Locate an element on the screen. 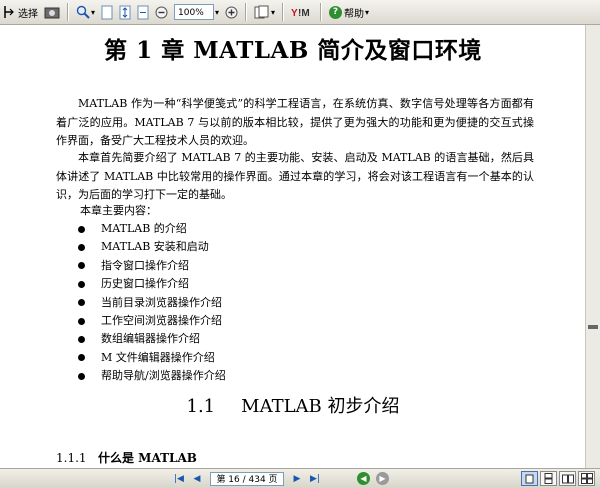  facing-pages-icon is located at coordinates (567, 478).